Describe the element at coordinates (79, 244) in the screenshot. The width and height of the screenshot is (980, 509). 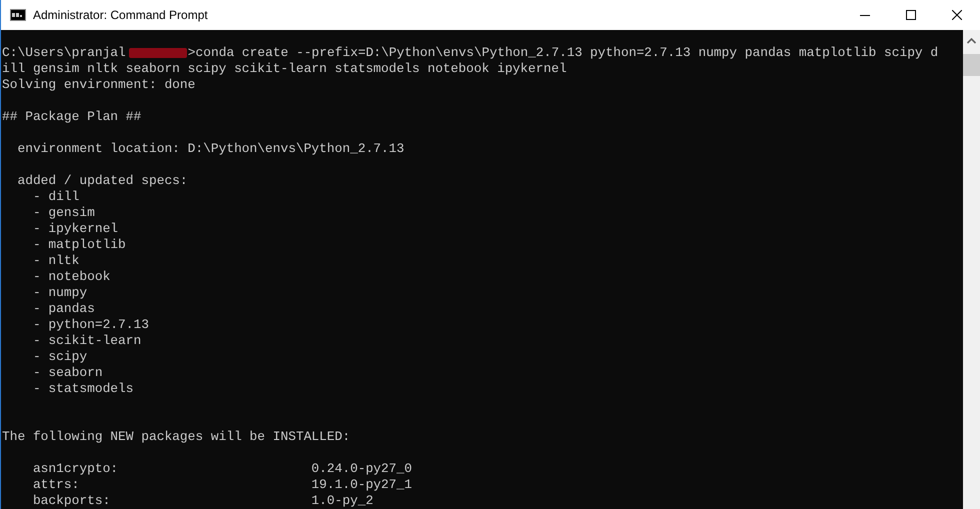
I see `console-line: - matplotlib` at that location.